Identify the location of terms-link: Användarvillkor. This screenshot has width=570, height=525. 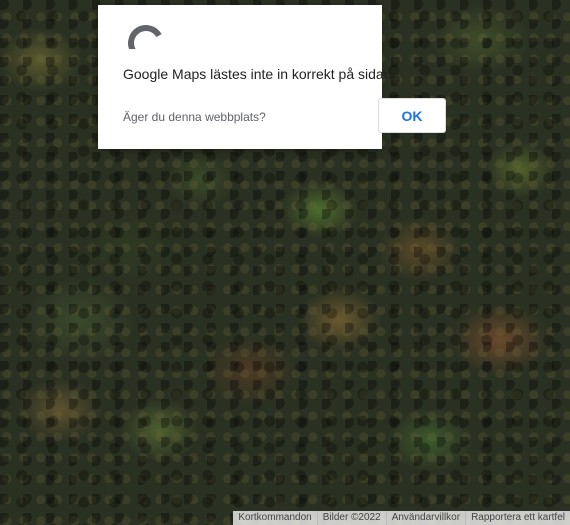
(426, 518).